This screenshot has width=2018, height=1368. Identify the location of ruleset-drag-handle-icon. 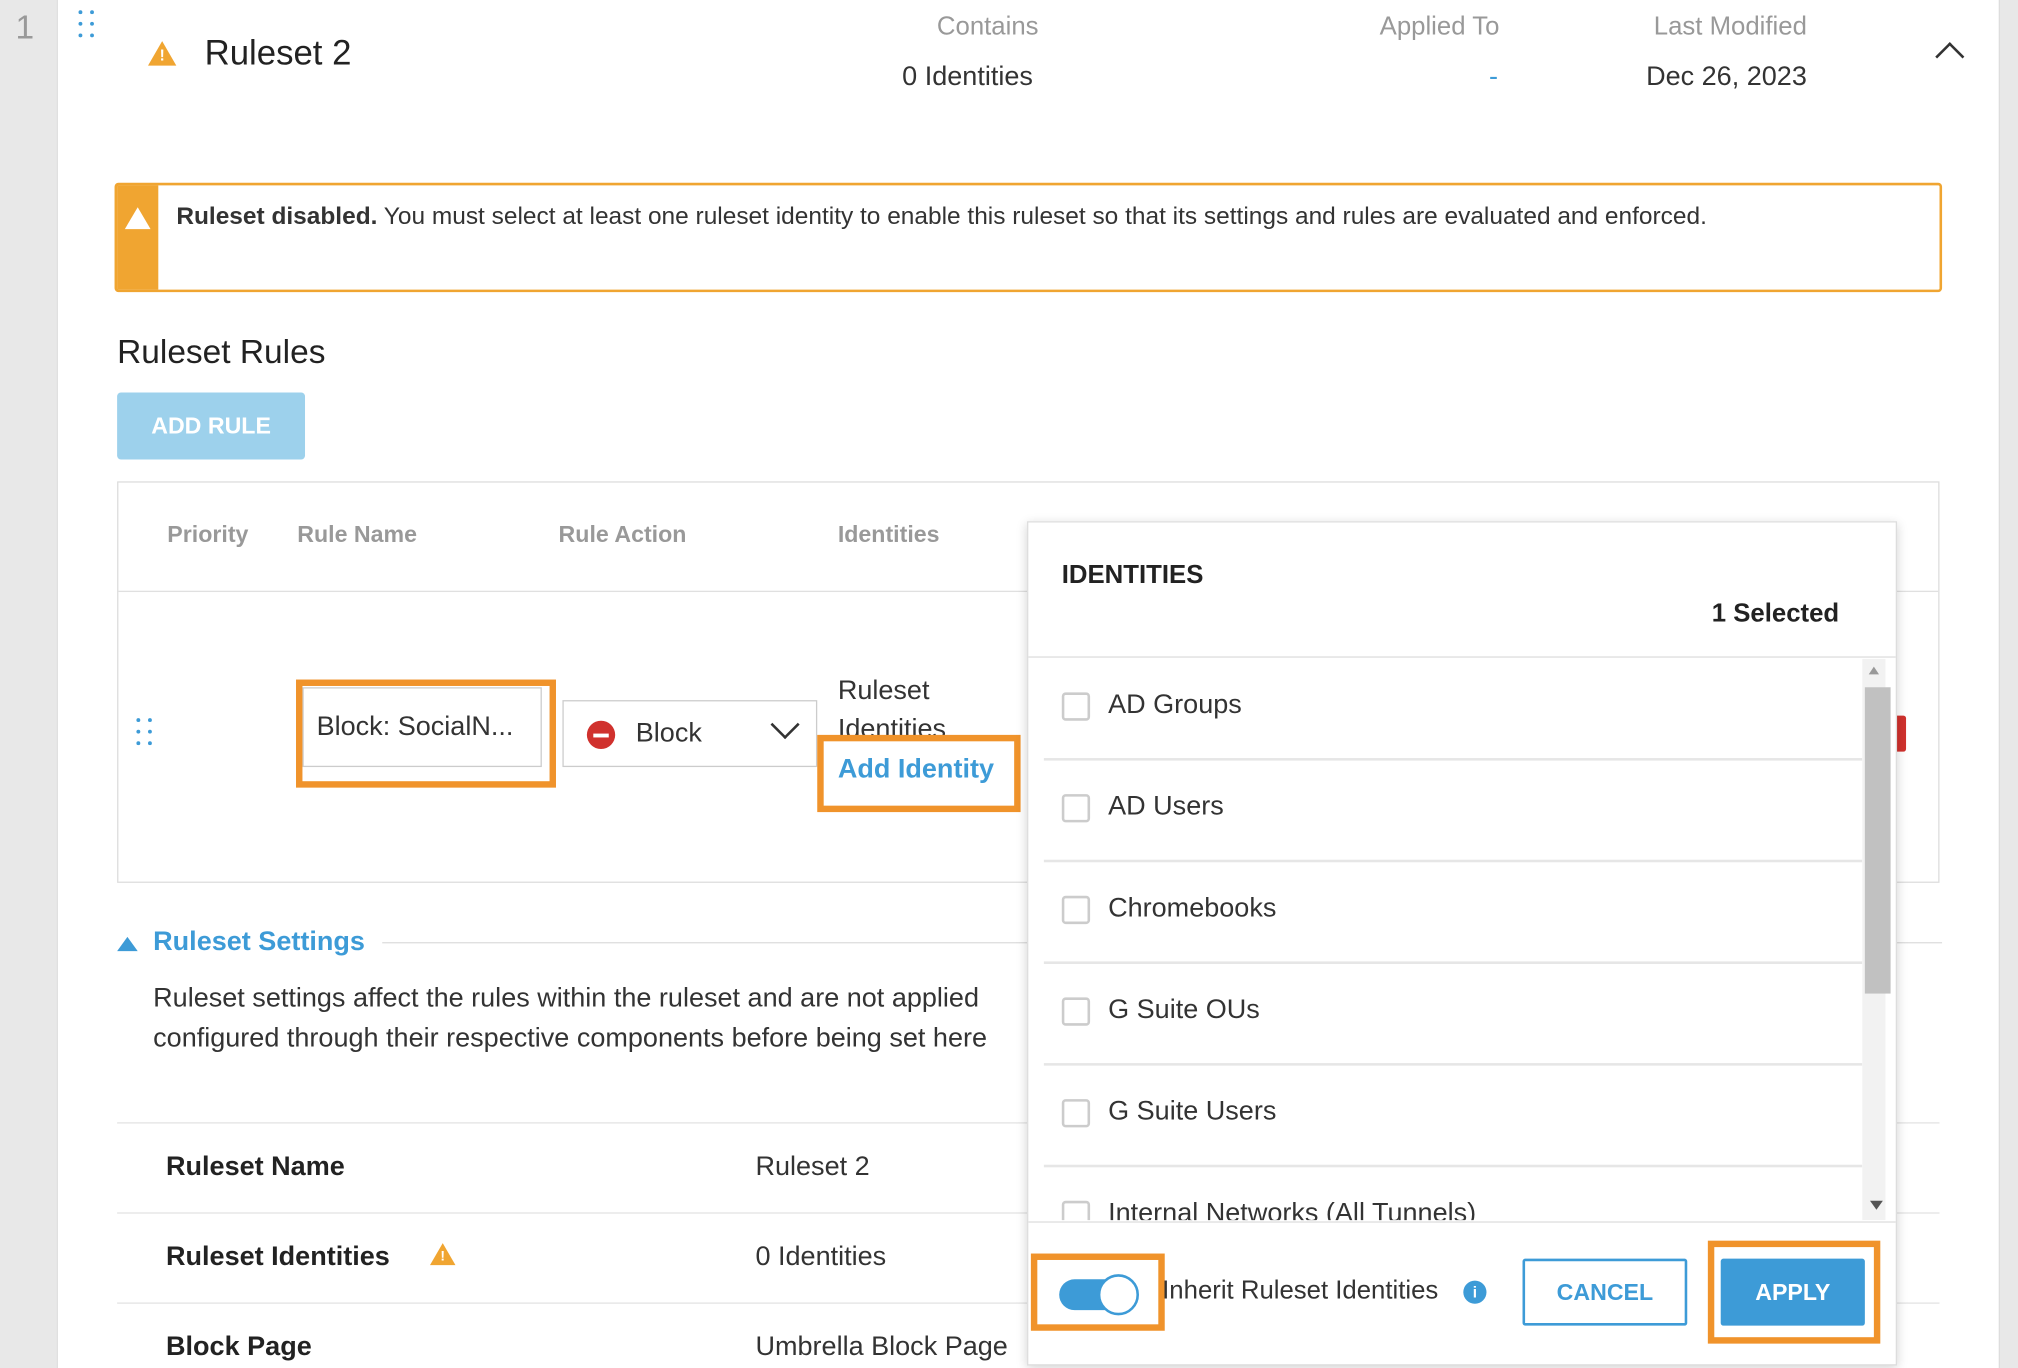
(87, 25).